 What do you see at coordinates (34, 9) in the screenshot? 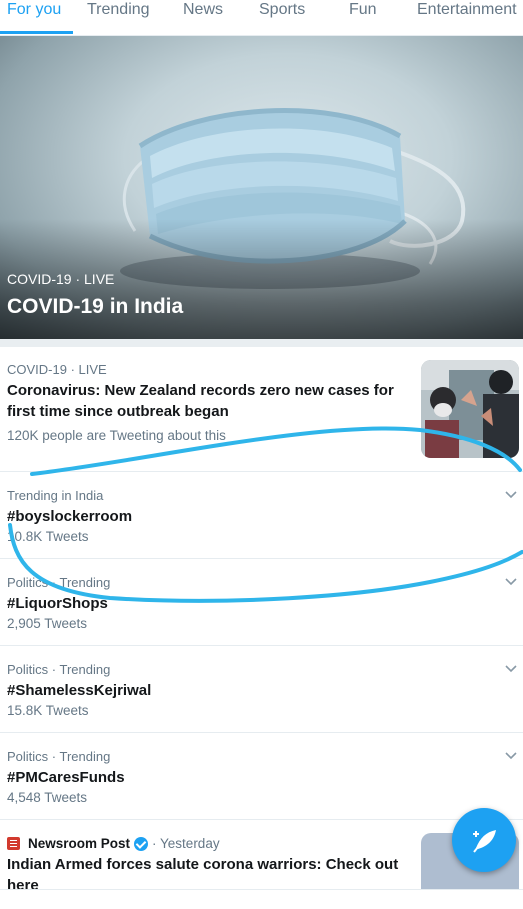
I see `tab-for-you: For you` at bounding box center [34, 9].